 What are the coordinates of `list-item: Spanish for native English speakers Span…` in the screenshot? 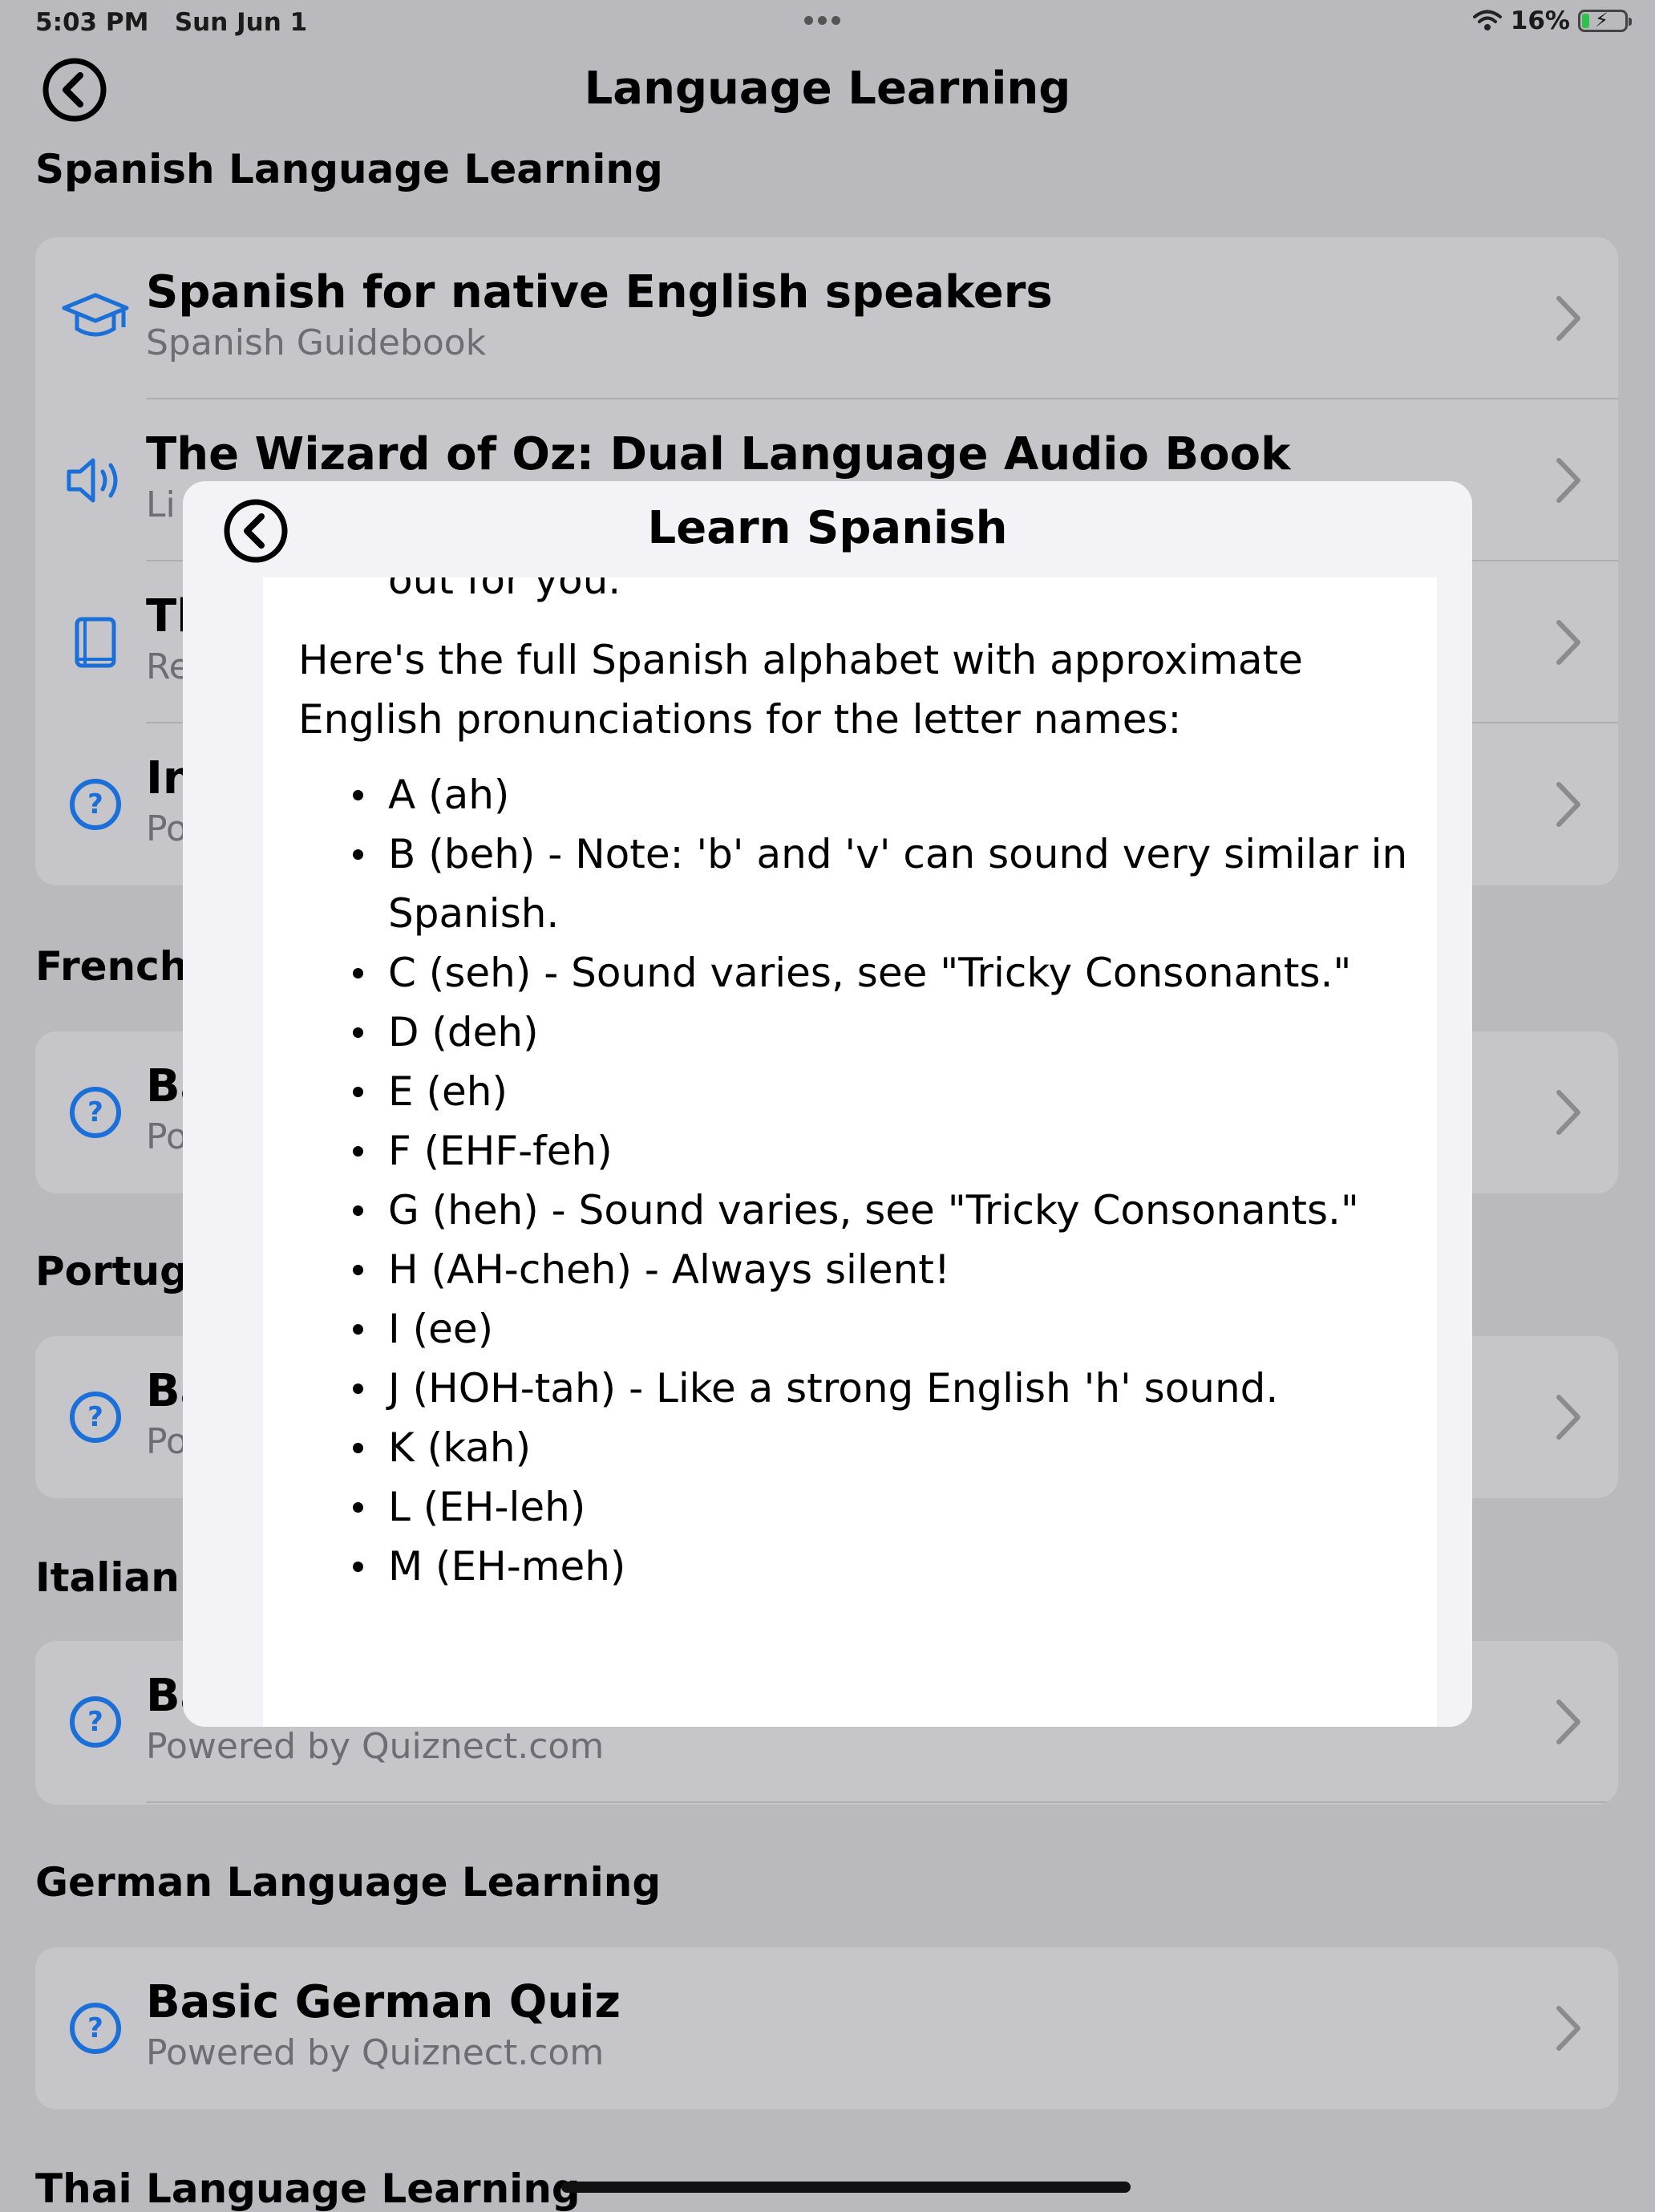 It's located at (827, 318).